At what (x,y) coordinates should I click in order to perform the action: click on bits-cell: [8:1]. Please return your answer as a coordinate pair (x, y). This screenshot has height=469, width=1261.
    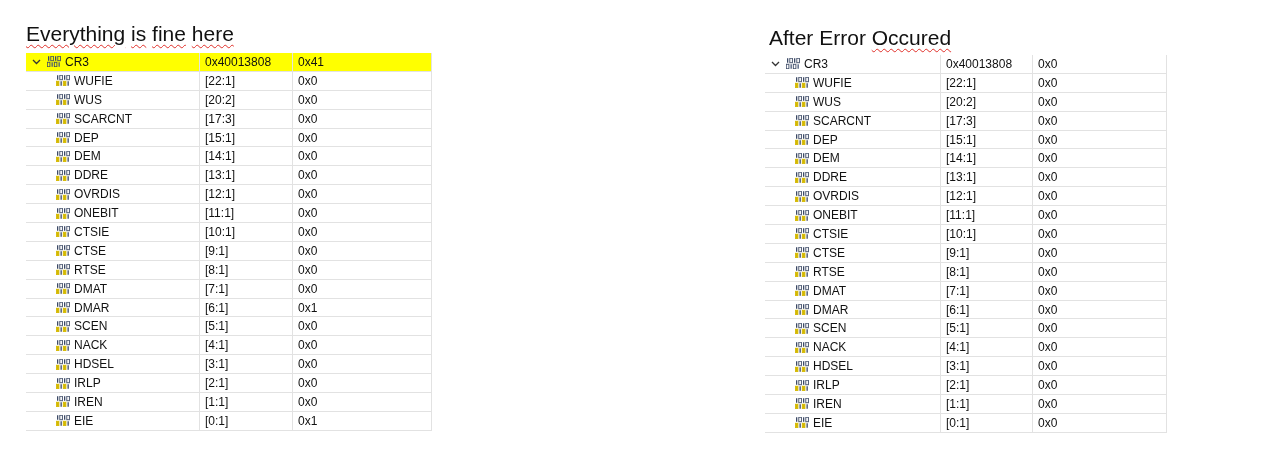
    Looking at the image, I should click on (986, 272).